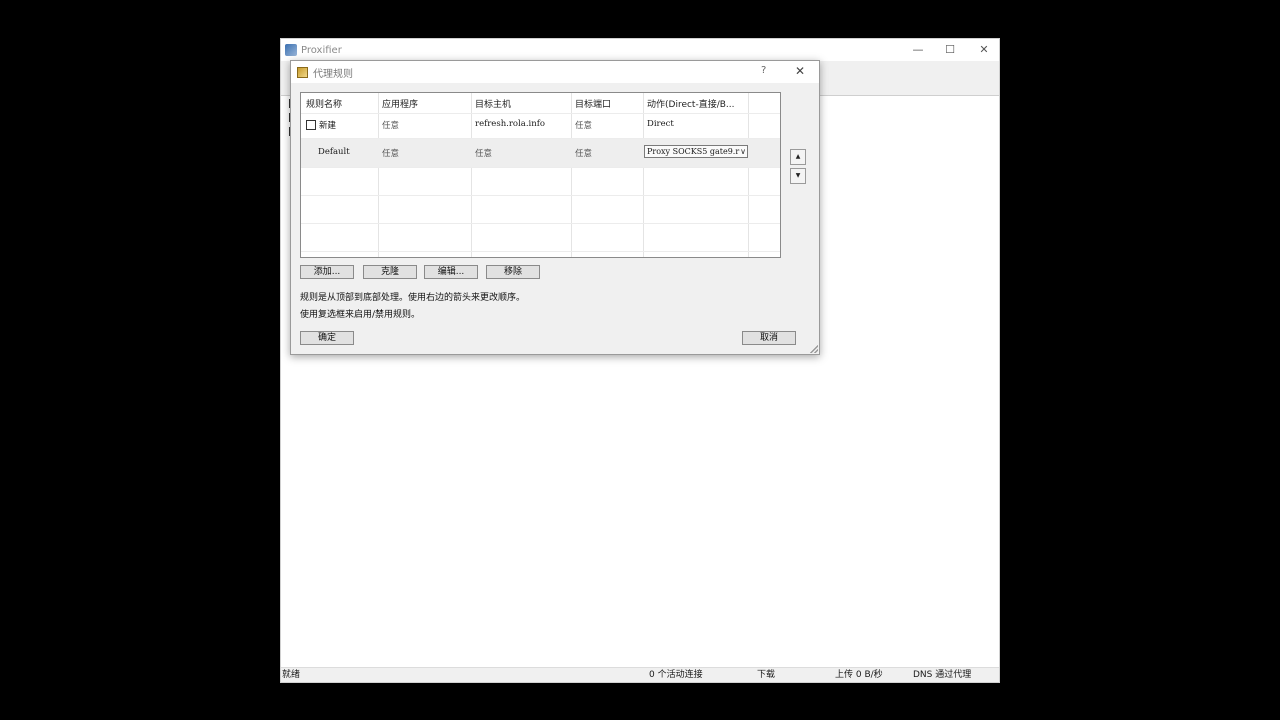  I want to click on rule-enable-checkbox, so click(311, 125).